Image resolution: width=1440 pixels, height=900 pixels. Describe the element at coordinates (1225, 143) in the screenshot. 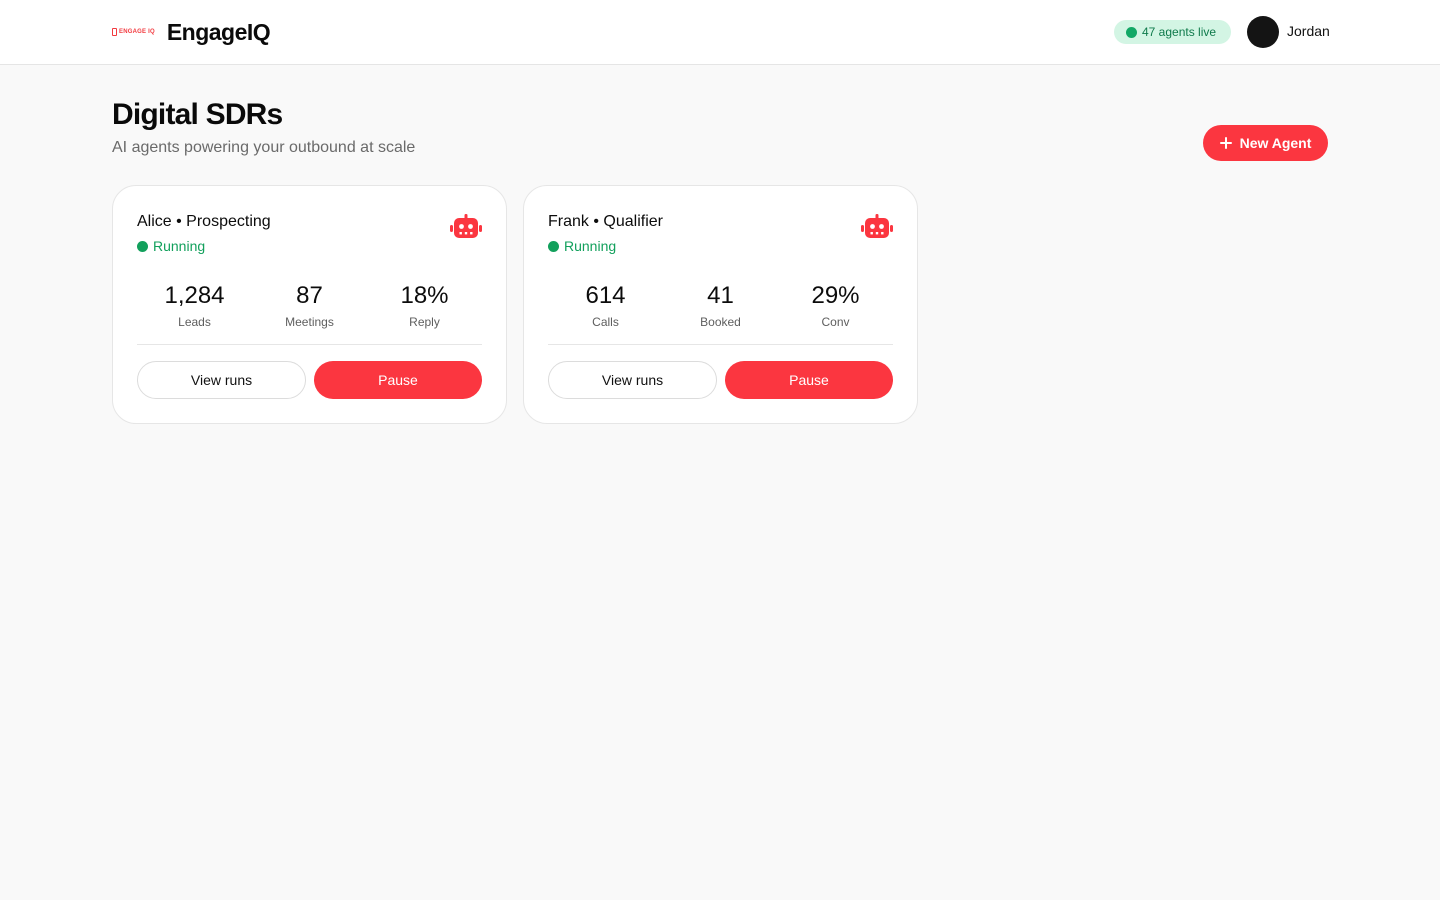

I see `plus-icon` at that location.